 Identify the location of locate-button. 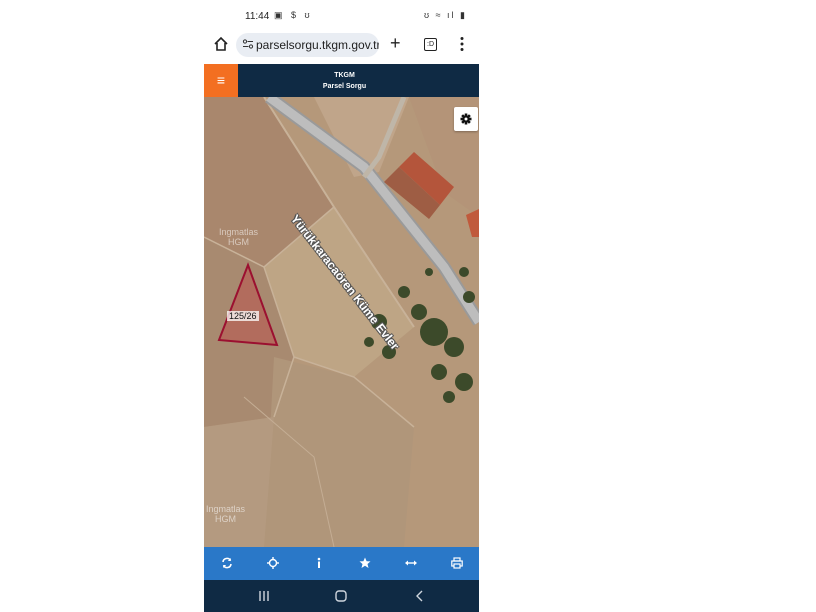
(273, 563).